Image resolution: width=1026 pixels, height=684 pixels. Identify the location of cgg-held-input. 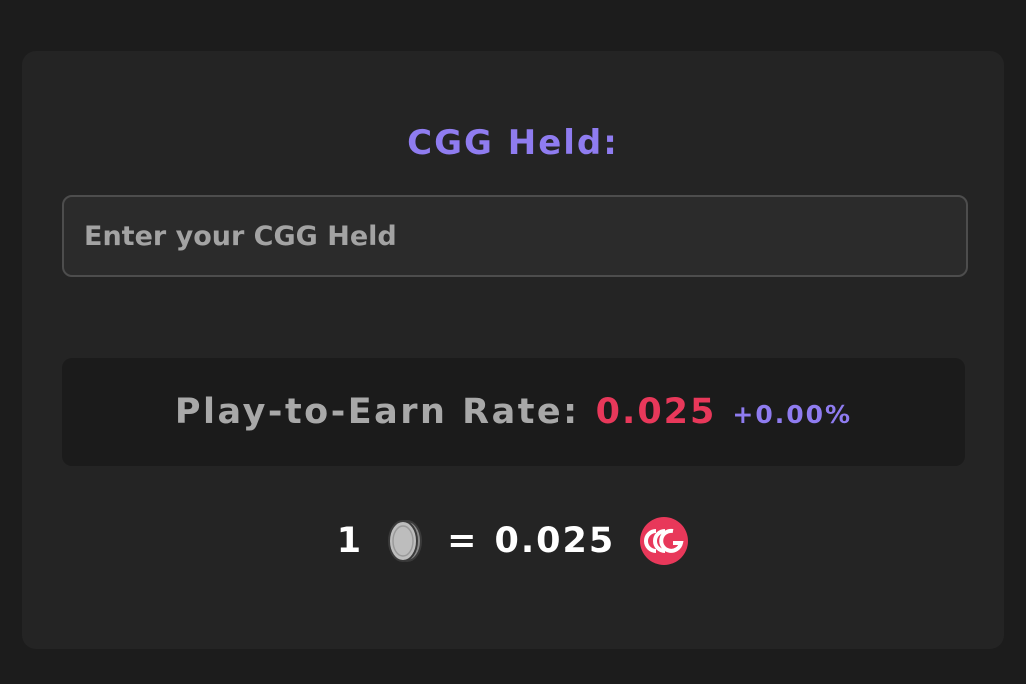
(515, 236).